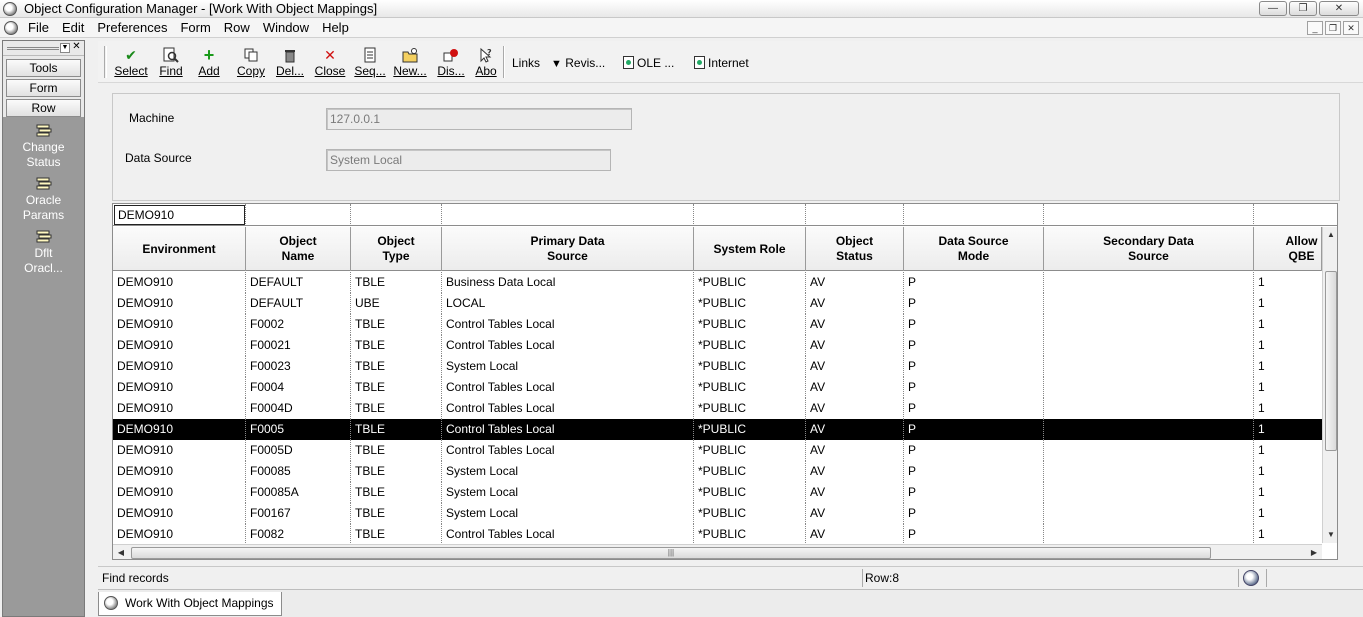 The width and height of the screenshot is (1363, 617). What do you see at coordinates (568, 249) in the screenshot?
I see `column-header-primary-data-source: Primary Data Source` at bounding box center [568, 249].